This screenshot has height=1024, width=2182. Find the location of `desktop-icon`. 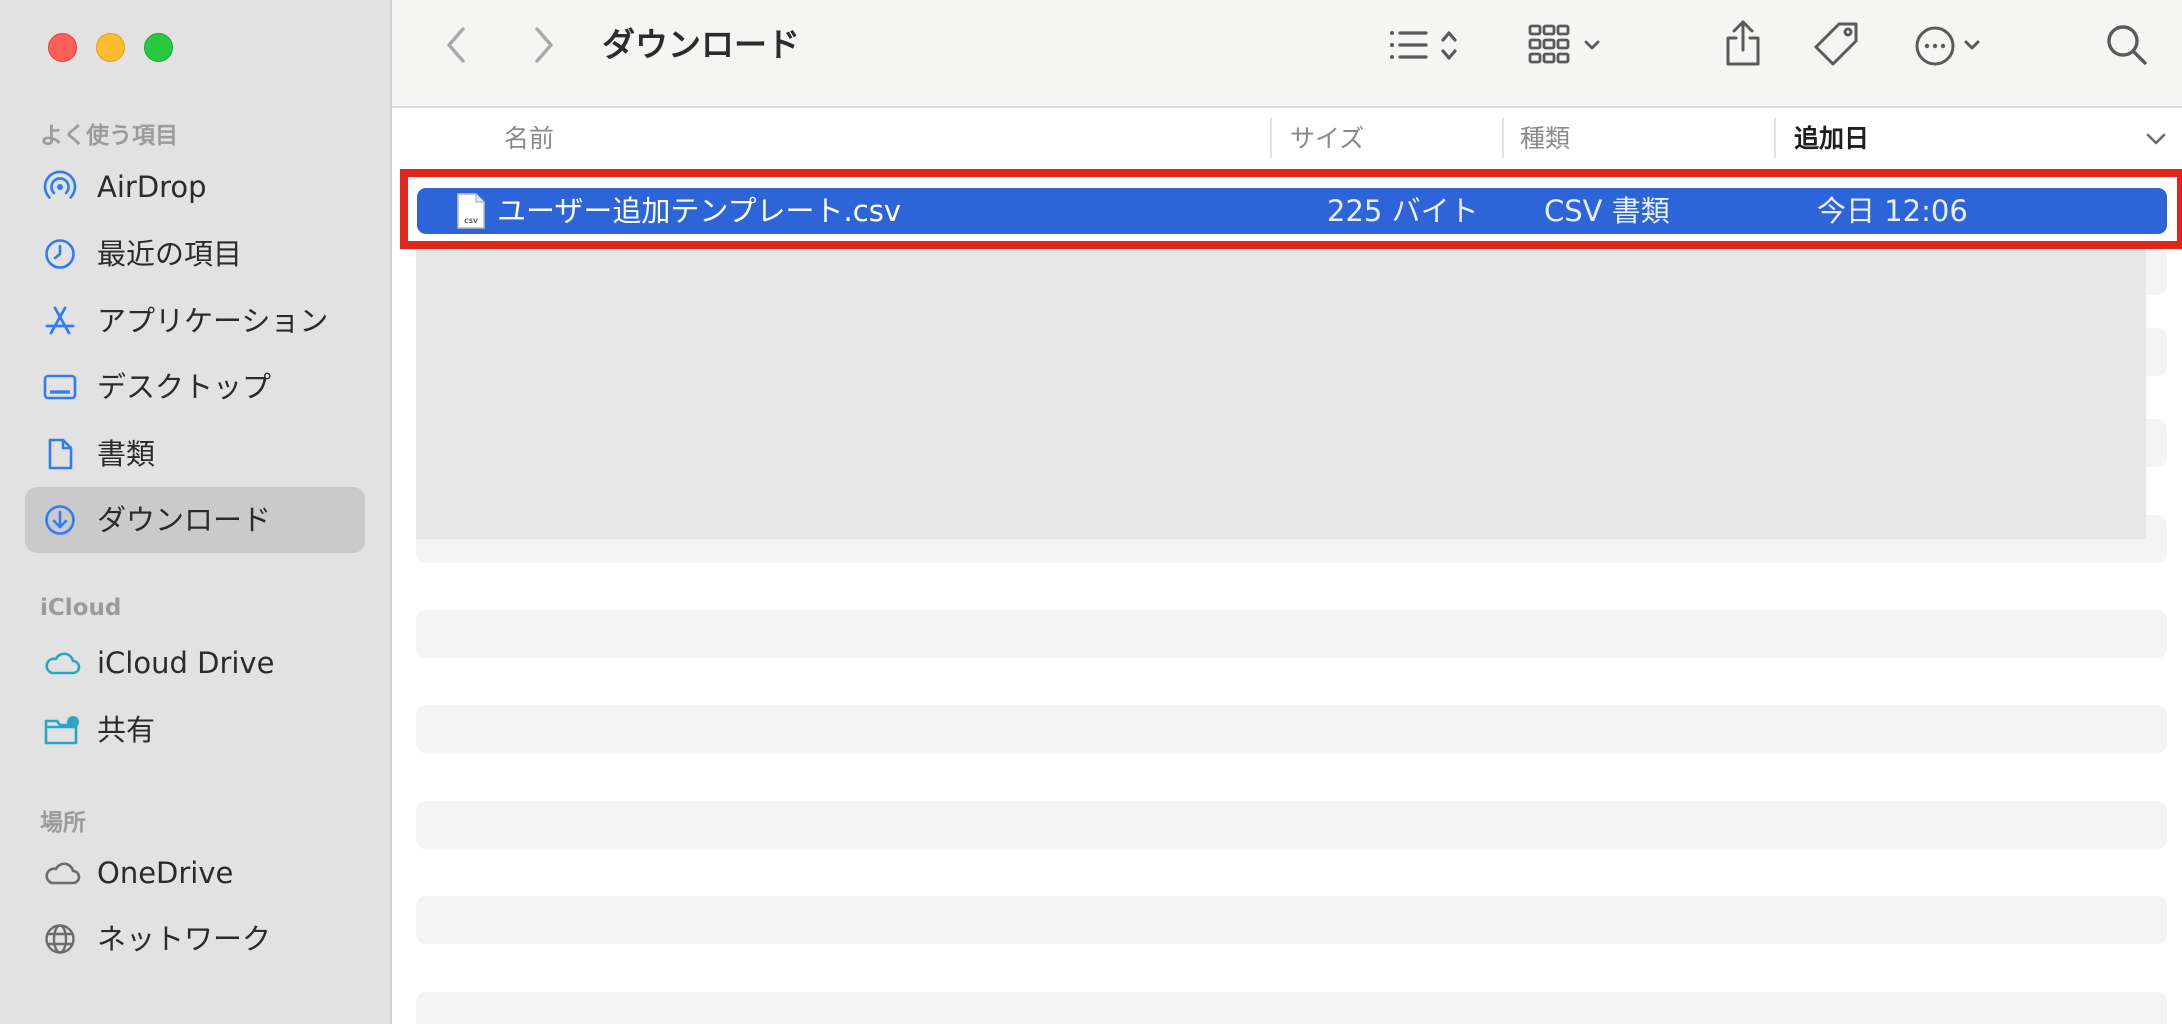

desktop-icon is located at coordinates (60, 387).